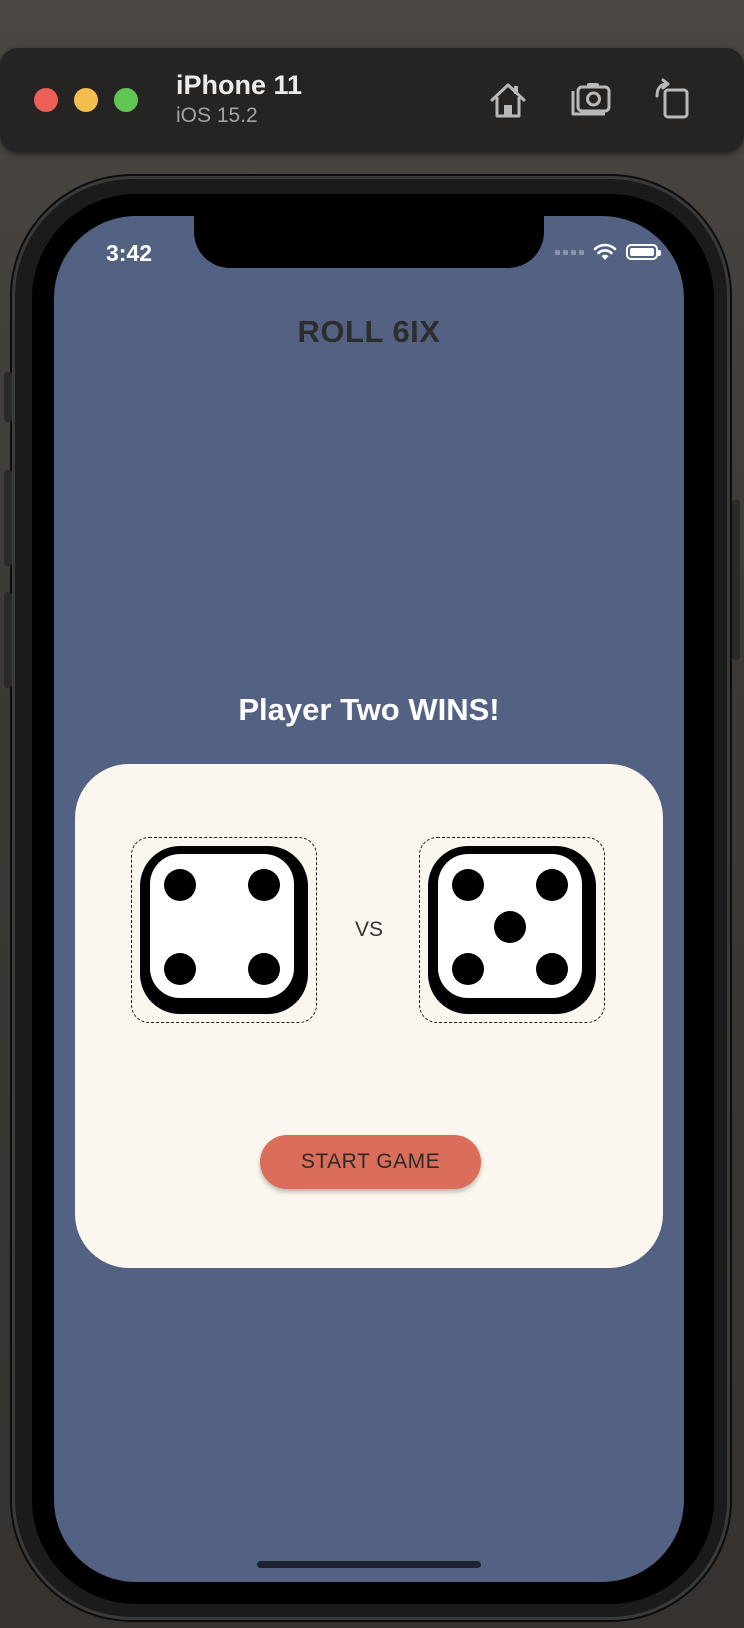 Image resolution: width=744 pixels, height=1628 pixels. What do you see at coordinates (239, 85) in the screenshot?
I see `device-name: iPhone 11` at bounding box center [239, 85].